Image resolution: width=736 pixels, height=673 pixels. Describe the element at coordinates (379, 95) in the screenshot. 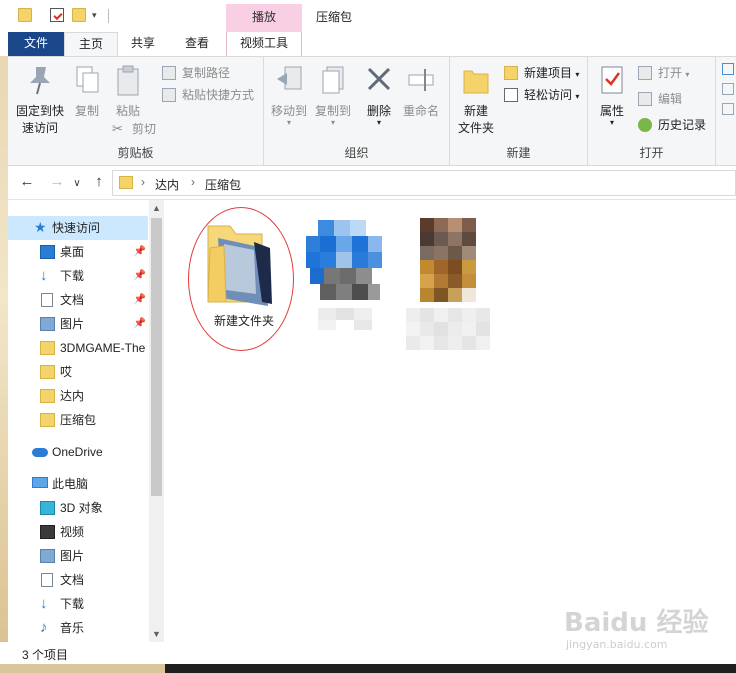

I see `delete-button: 删除 ▾` at that location.